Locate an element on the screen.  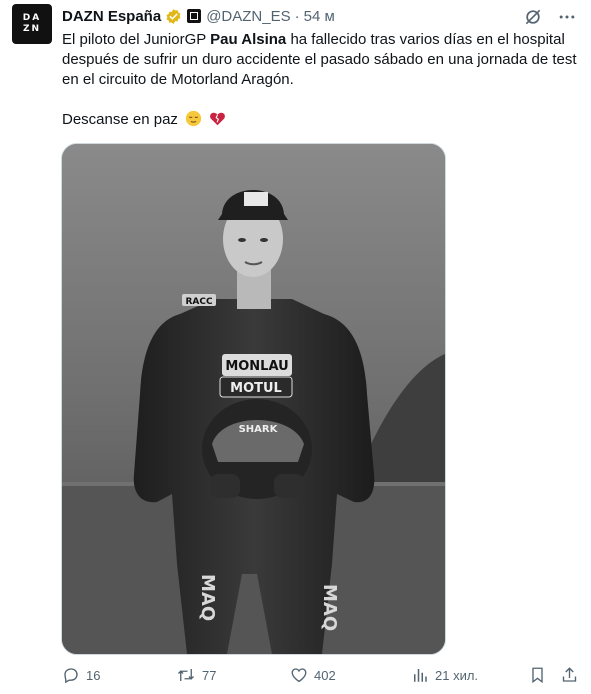
reply-icon is located at coordinates (71, 676).